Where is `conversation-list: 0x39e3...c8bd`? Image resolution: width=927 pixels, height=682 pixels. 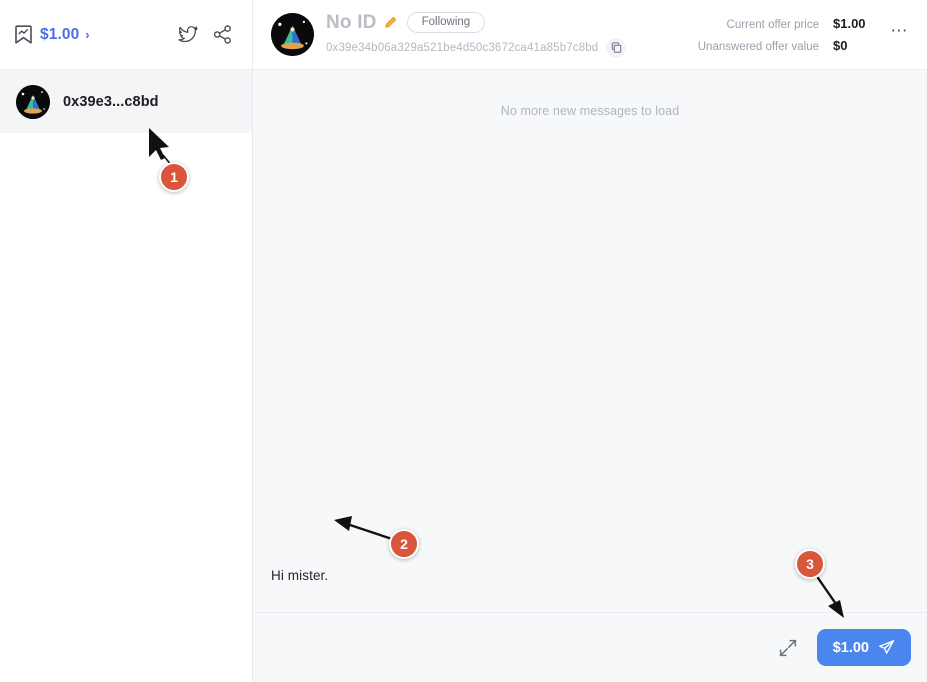 conversation-list: 0x39e3...c8bd is located at coordinates (126, 101).